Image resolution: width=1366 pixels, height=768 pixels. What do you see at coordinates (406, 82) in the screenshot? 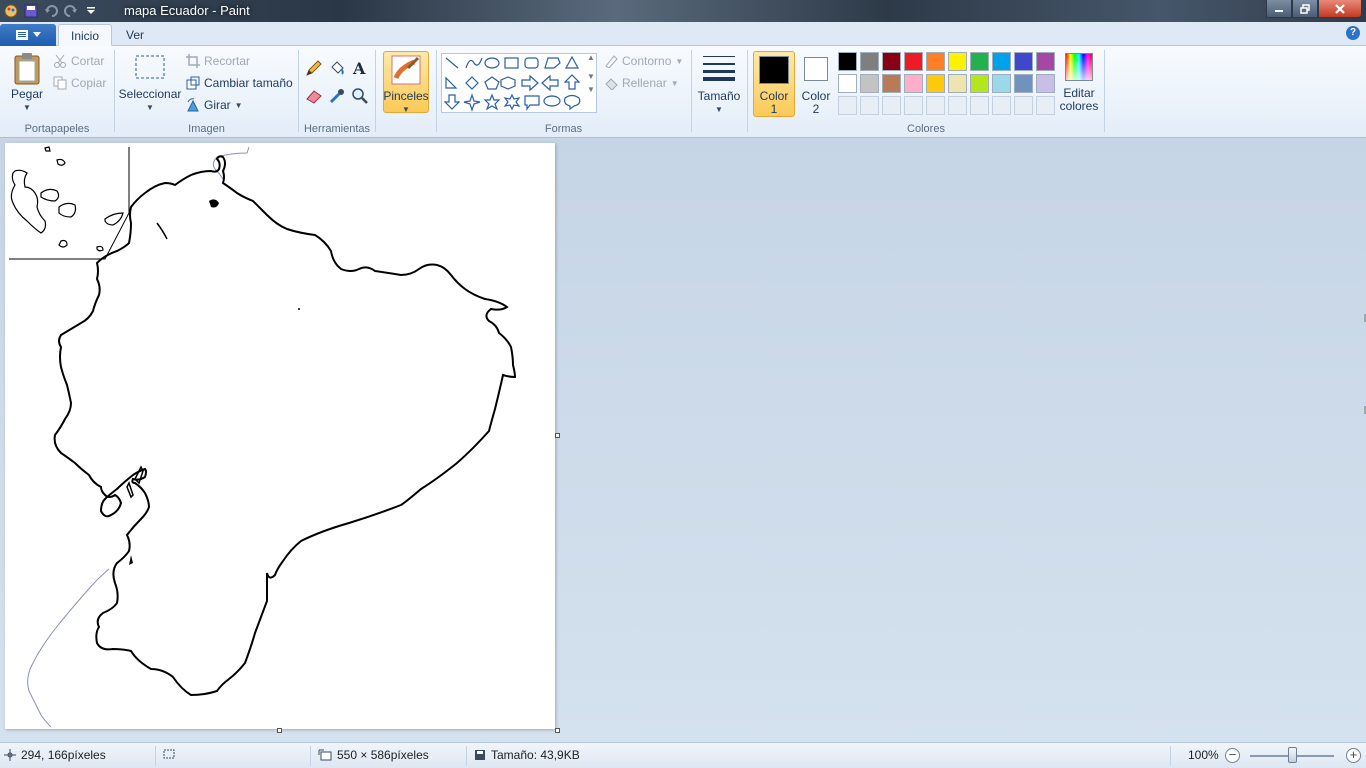
I see `brushes-button: Pinceles ▼` at bounding box center [406, 82].